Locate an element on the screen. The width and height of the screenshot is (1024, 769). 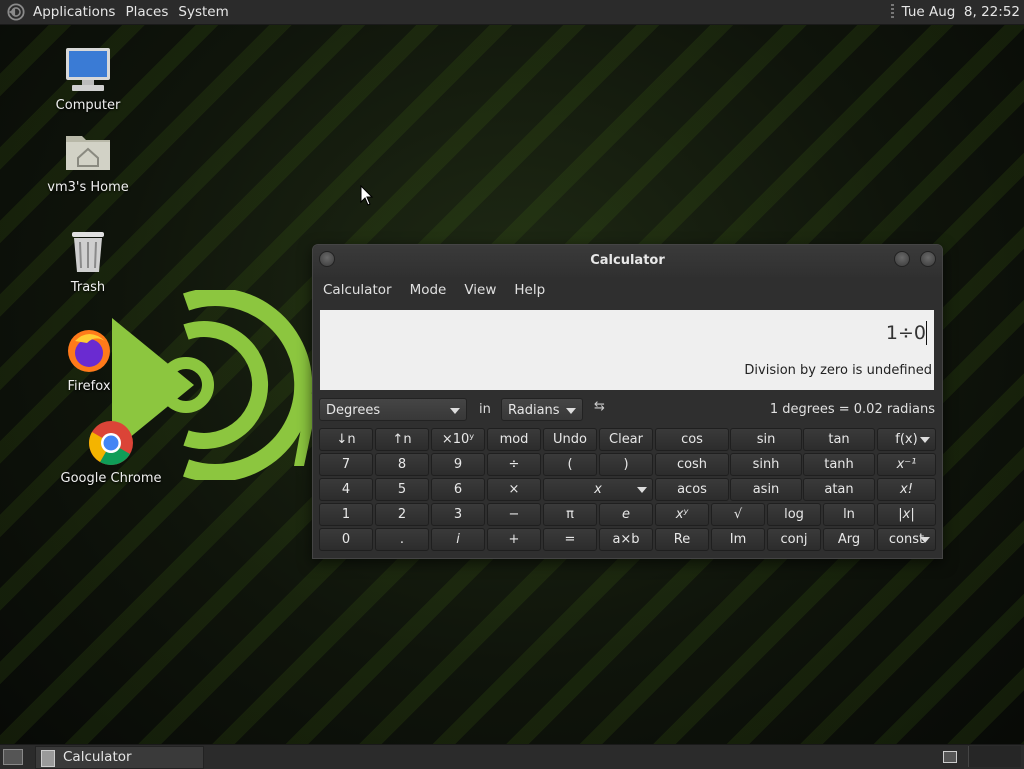
key-label: Re is located at coordinates (682, 539).